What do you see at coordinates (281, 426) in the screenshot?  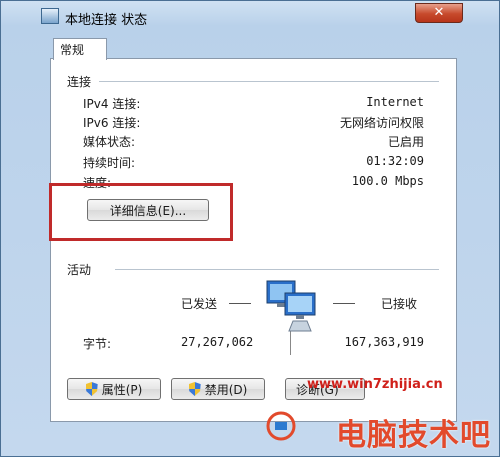 I see `watermark-logo-icon` at bounding box center [281, 426].